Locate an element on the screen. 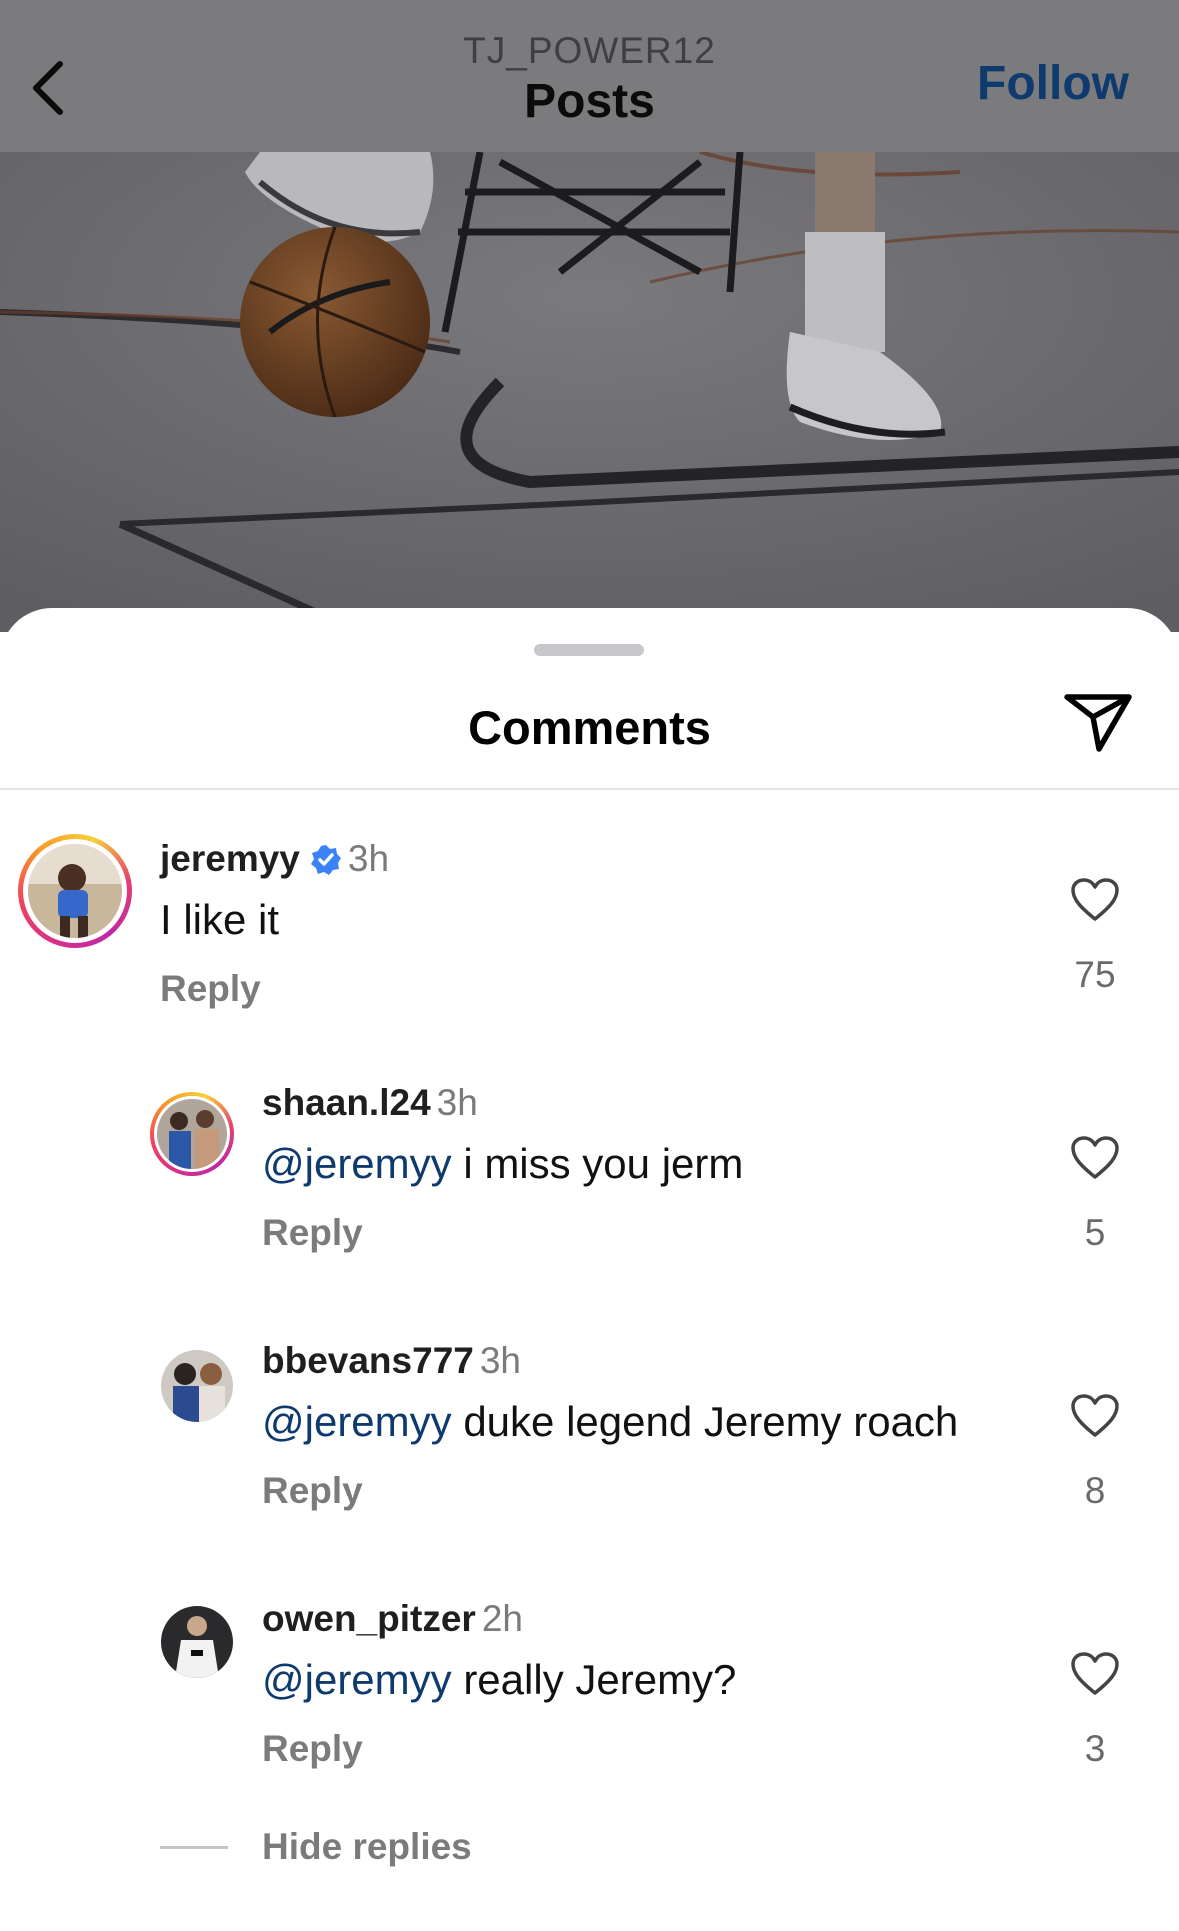  comment-text: I like it is located at coordinates (219, 920).